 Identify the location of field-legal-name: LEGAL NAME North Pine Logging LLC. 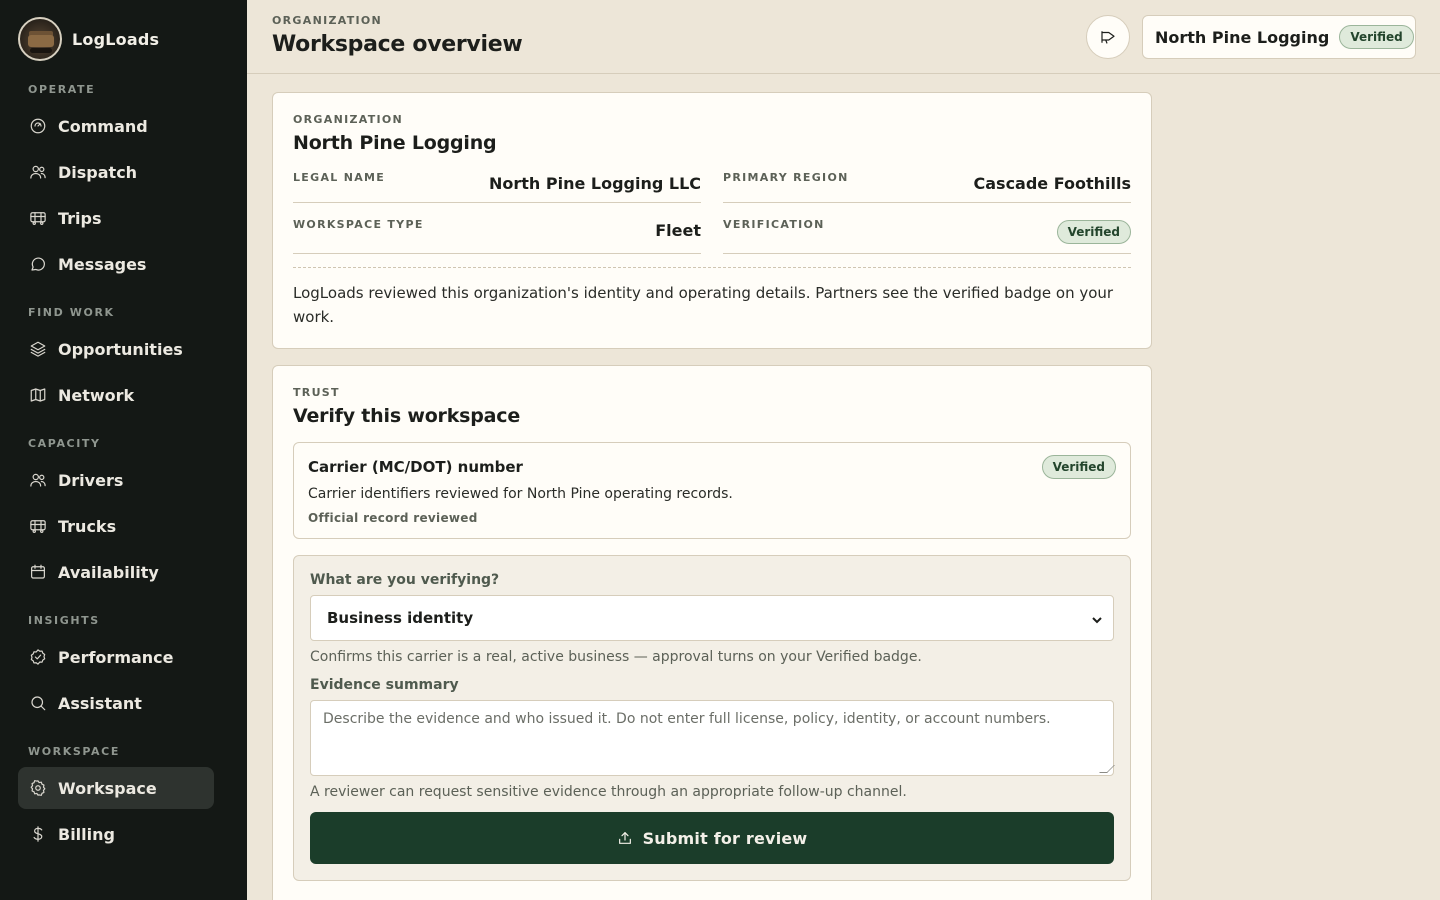
(497, 186).